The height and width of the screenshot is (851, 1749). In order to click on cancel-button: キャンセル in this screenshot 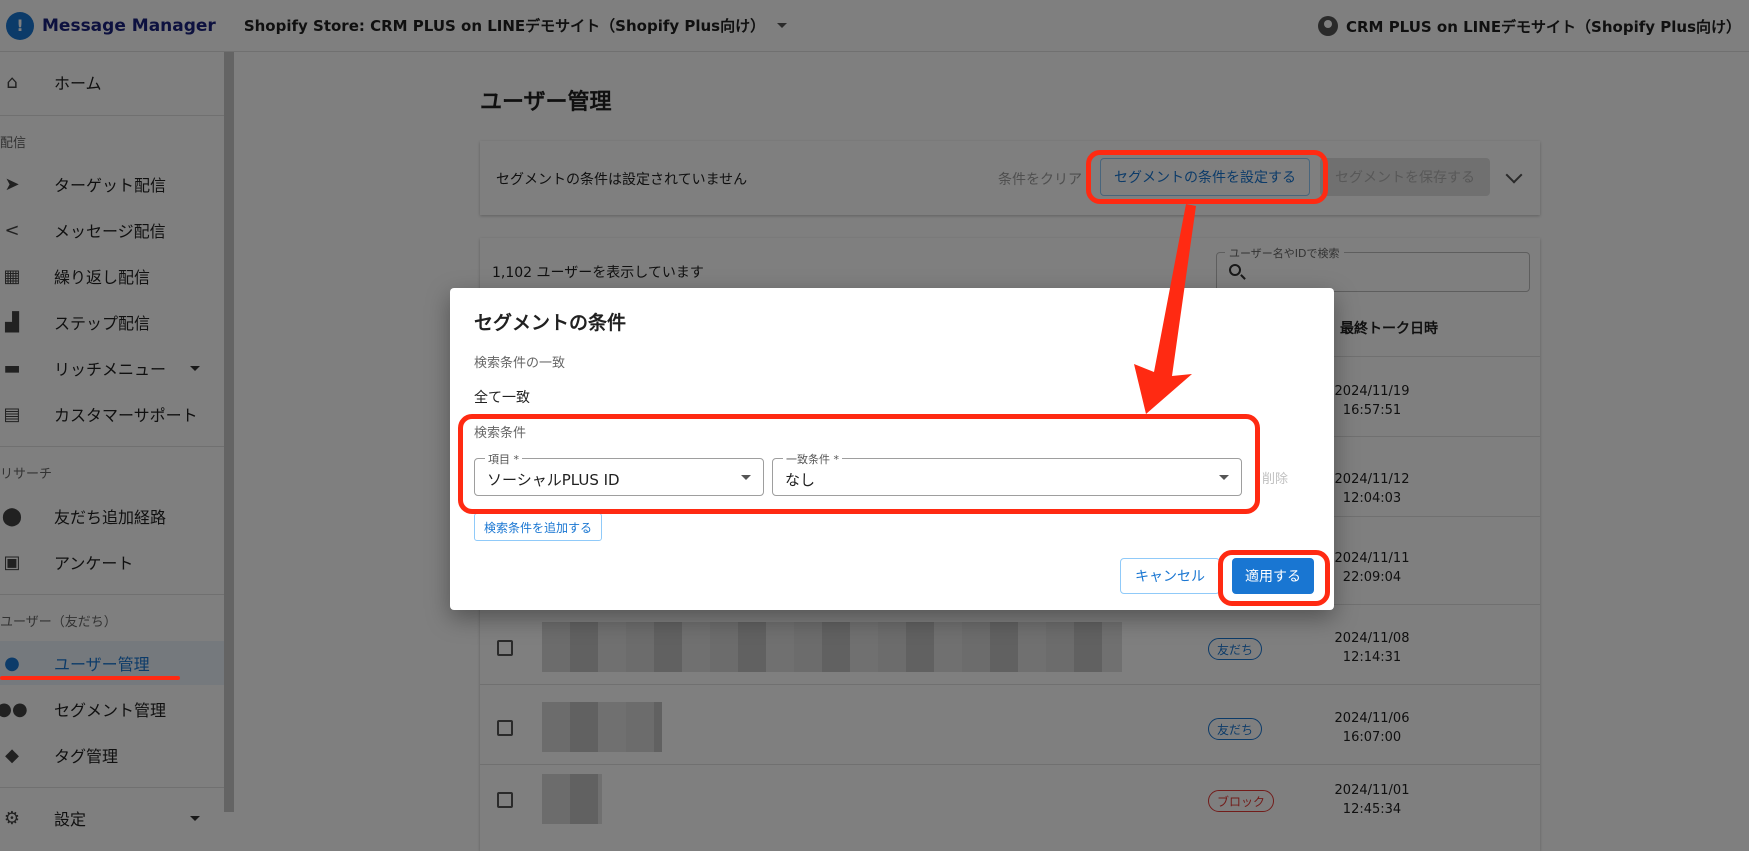, I will do `click(1170, 576)`.